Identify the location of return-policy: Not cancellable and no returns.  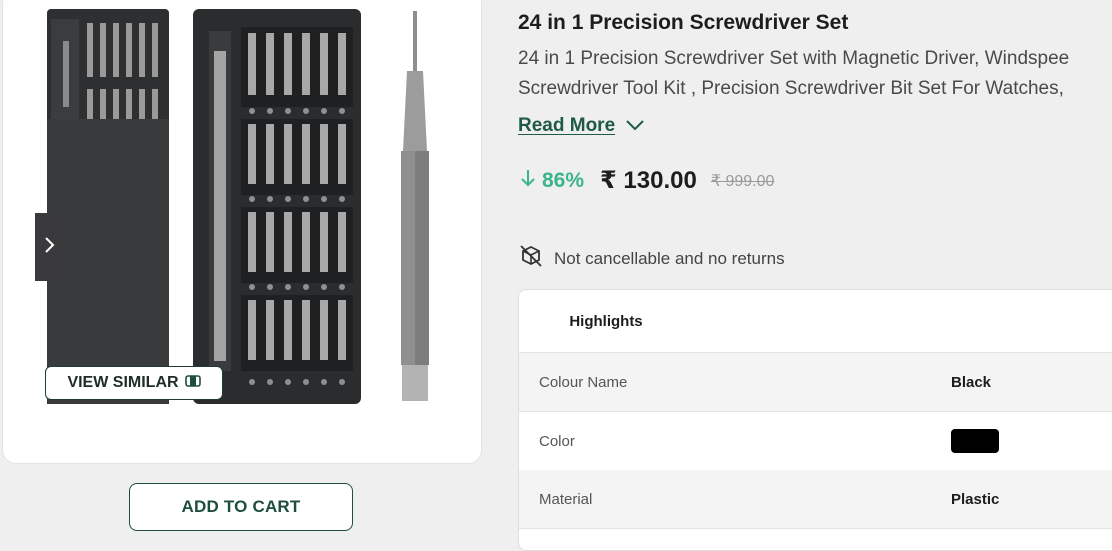
(651, 258).